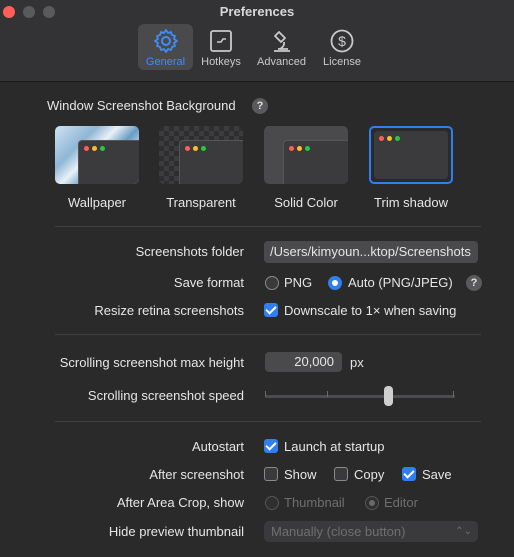  Describe the element at coordinates (257, 11) in the screenshot. I see `window-title: Preferences` at that location.